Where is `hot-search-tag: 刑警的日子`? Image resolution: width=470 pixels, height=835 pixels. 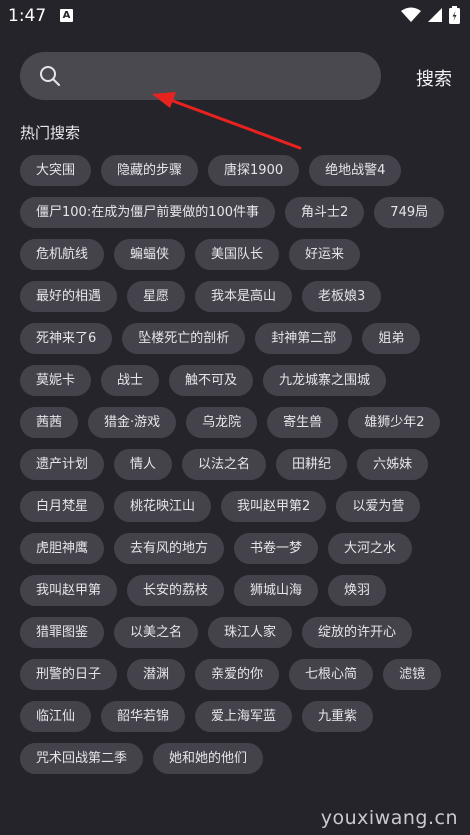 hot-search-tag: 刑警的日子 is located at coordinates (69, 674).